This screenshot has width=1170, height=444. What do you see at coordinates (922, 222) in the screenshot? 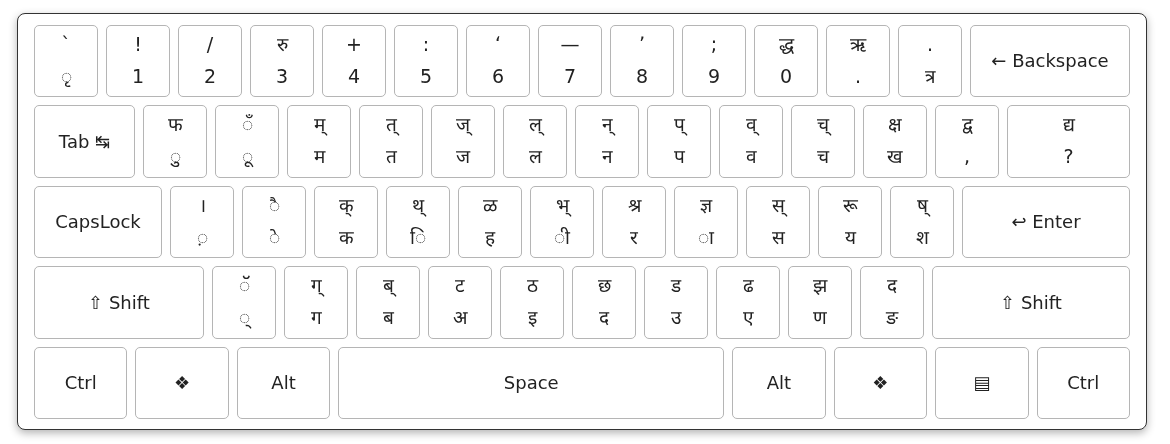
I see `keyboard-key: ष् श` at bounding box center [922, 222].